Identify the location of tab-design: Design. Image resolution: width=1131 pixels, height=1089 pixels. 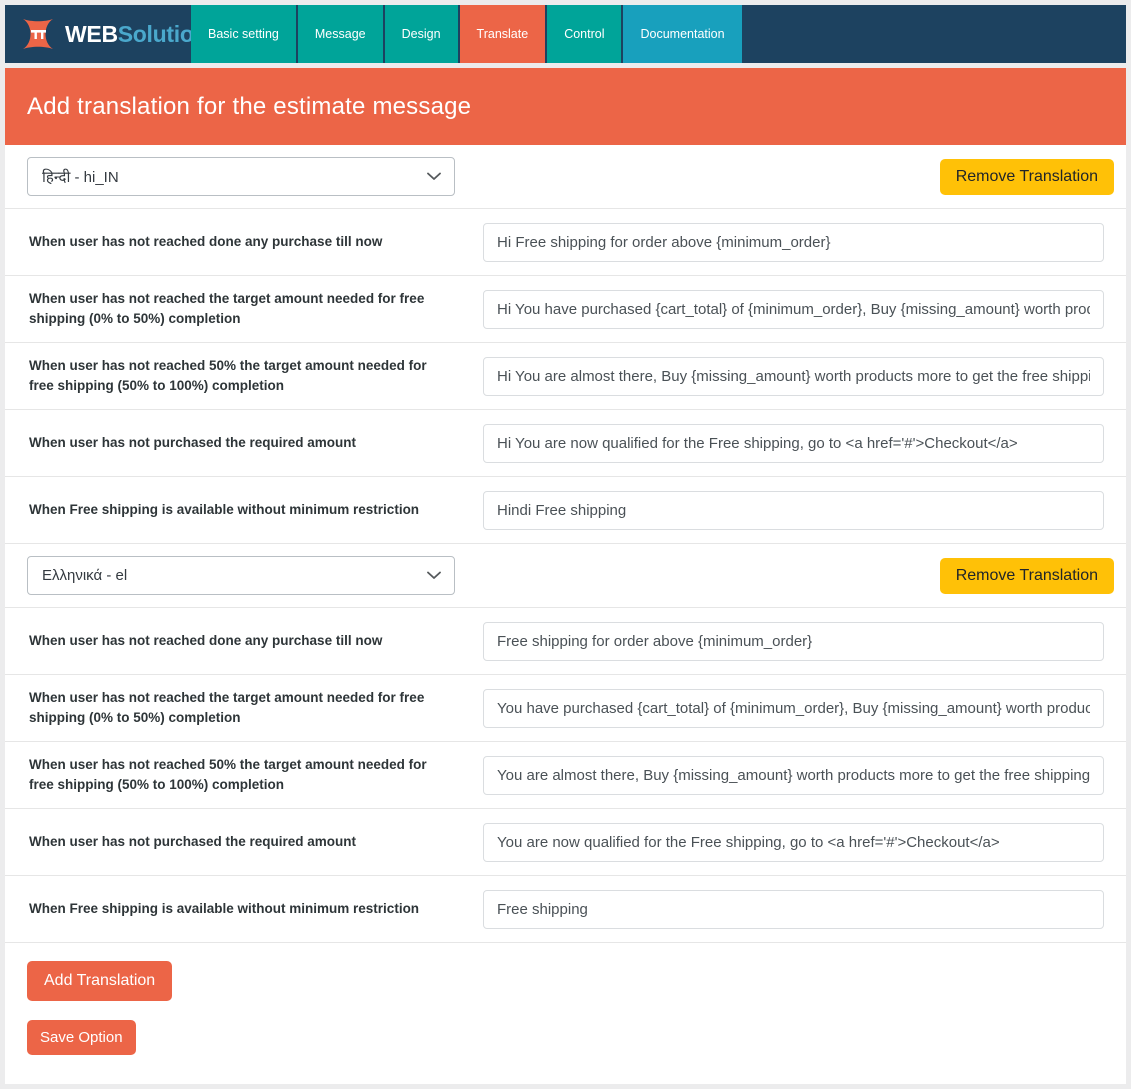
(421, 34).